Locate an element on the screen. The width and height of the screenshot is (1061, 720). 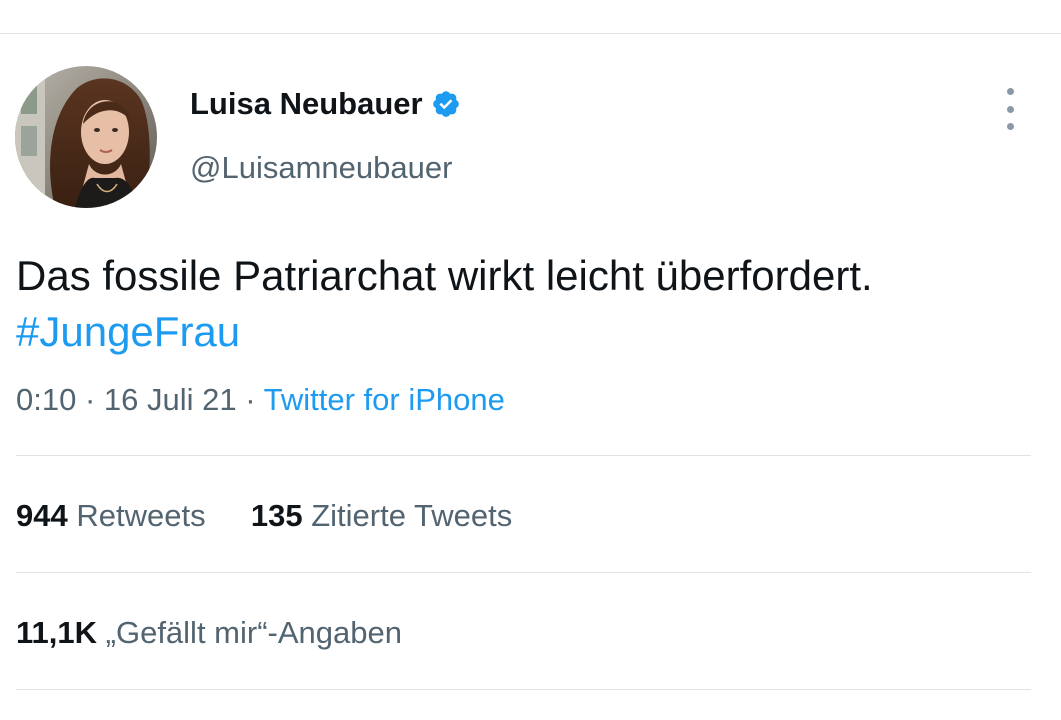
display-name-text: Luisa Neubauer is located at coordinates (306, 103).